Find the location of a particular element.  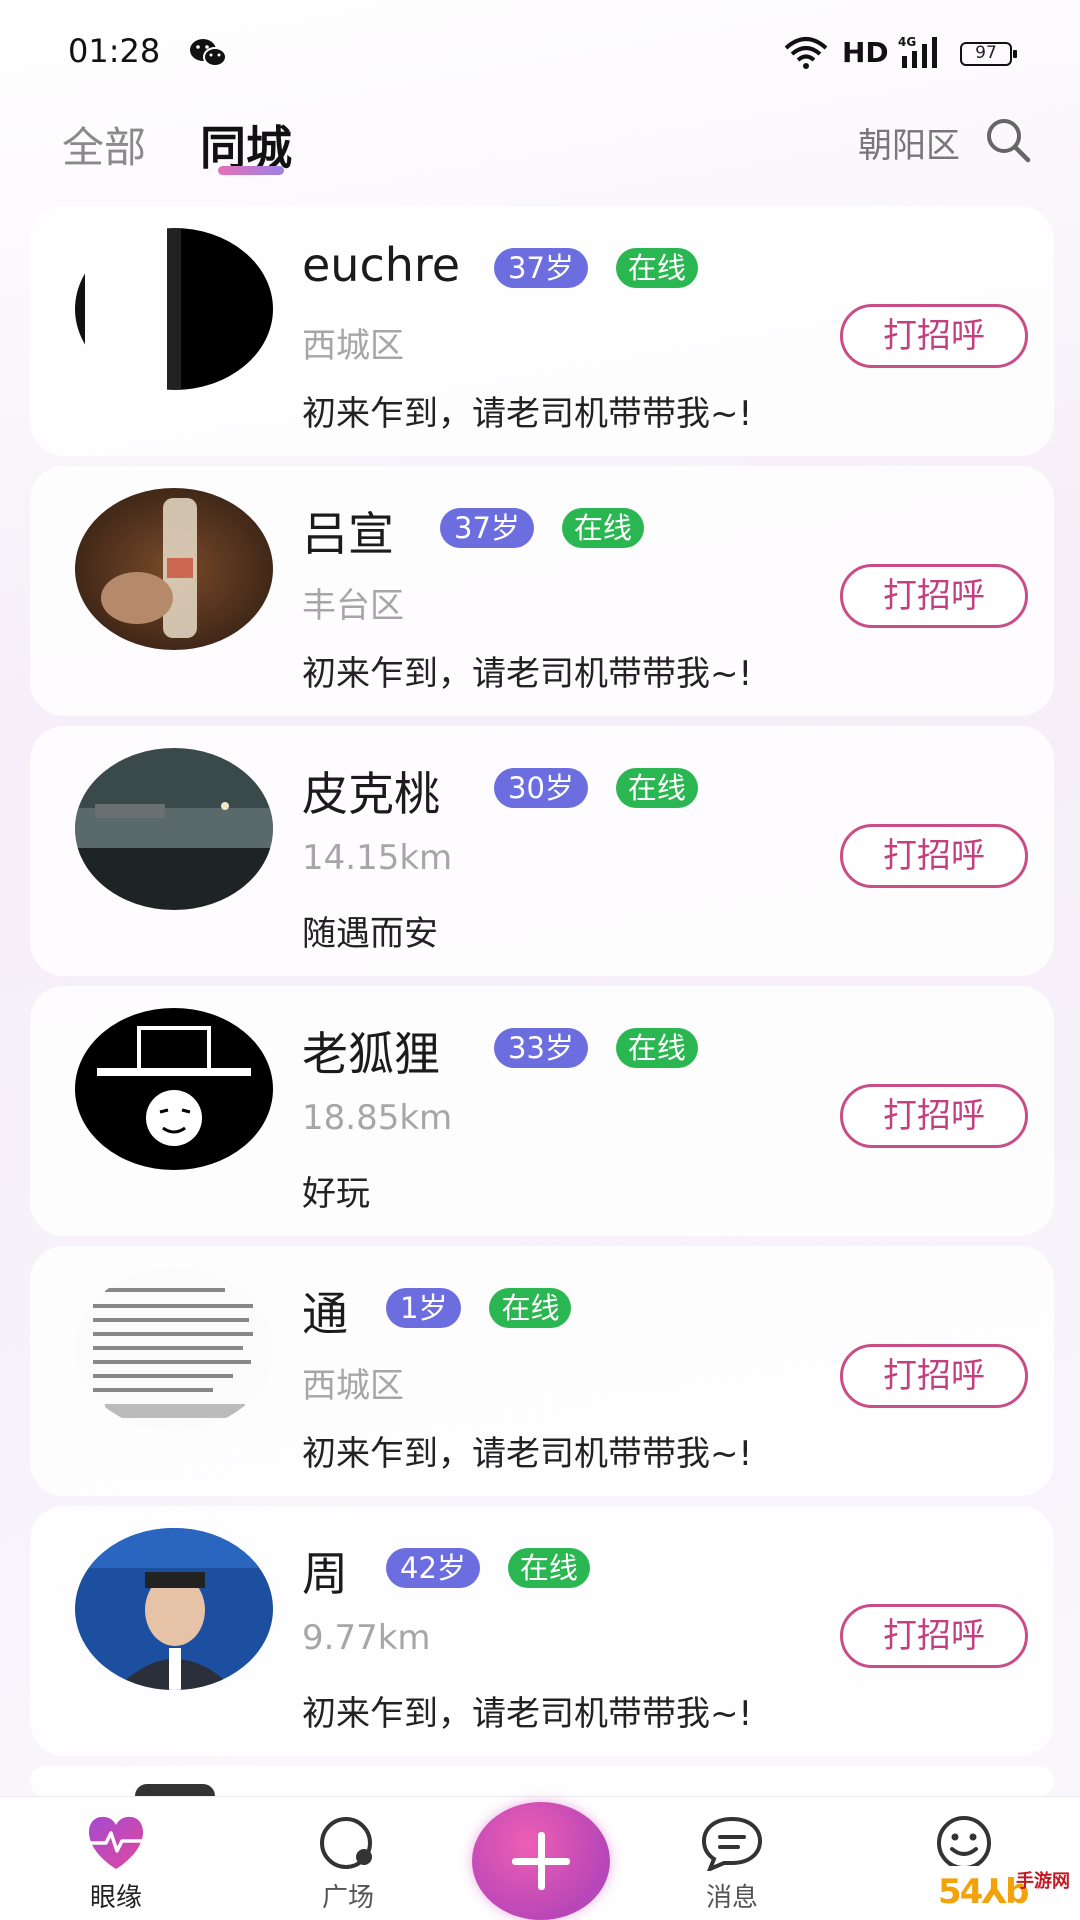

wifi-icon is located at coordinates (806, 53).